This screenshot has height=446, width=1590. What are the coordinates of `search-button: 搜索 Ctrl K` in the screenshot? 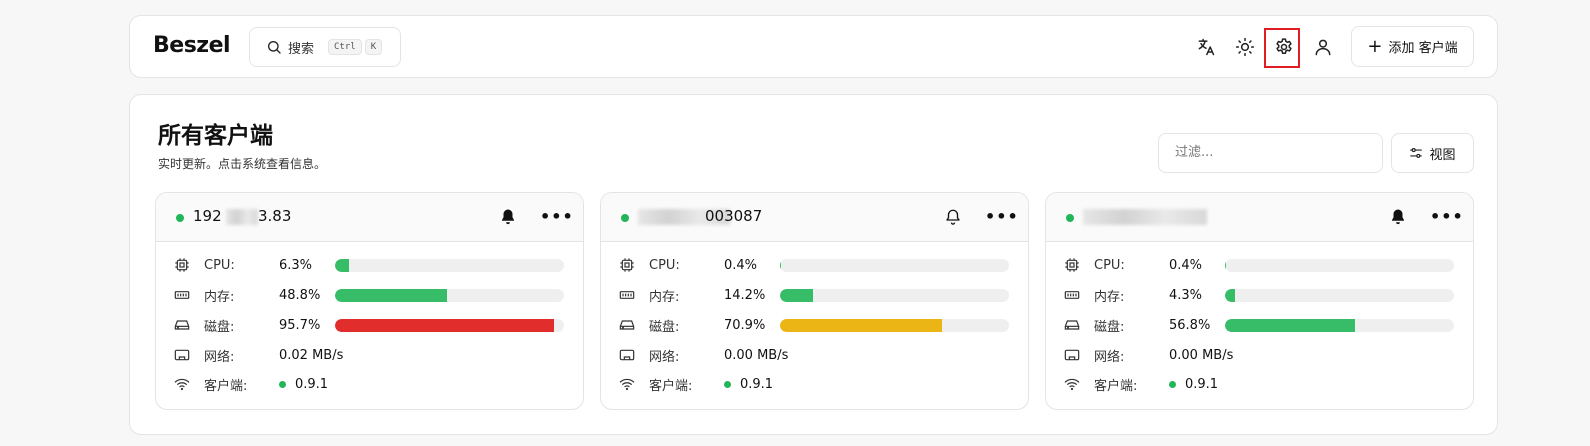 It's located at (325, 47).